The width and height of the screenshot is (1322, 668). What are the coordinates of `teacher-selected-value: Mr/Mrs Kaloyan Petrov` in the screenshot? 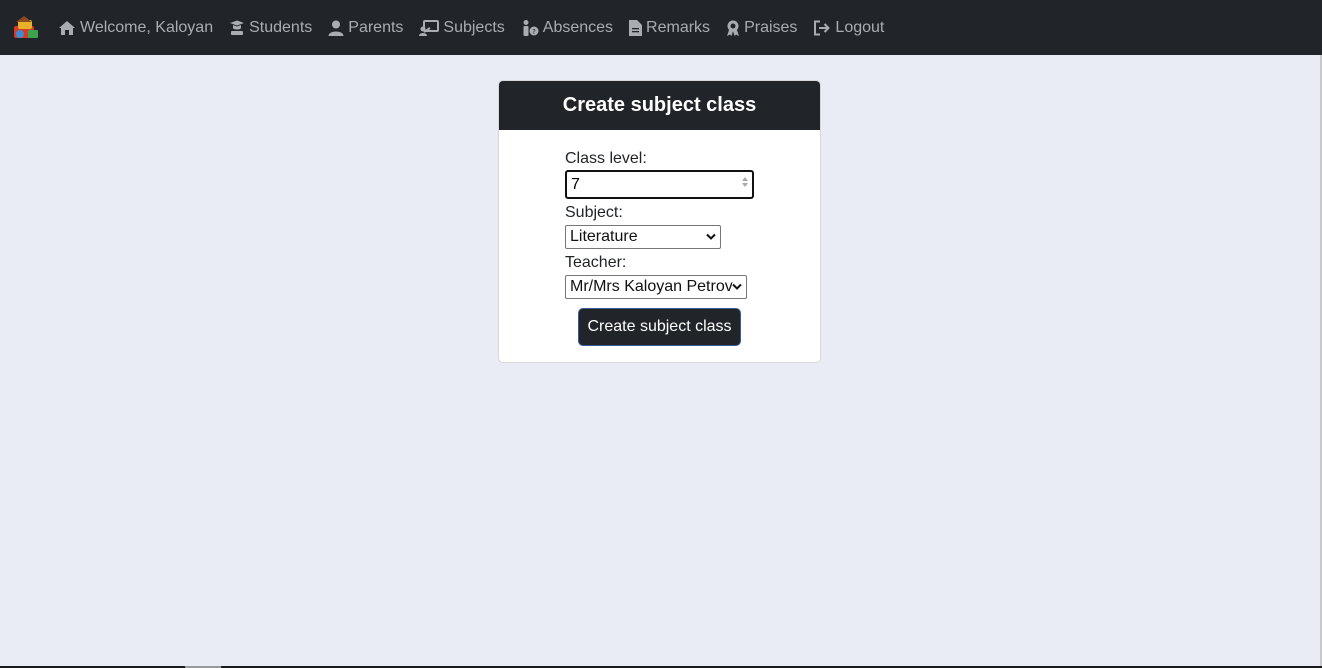 It's located at (651, 286).